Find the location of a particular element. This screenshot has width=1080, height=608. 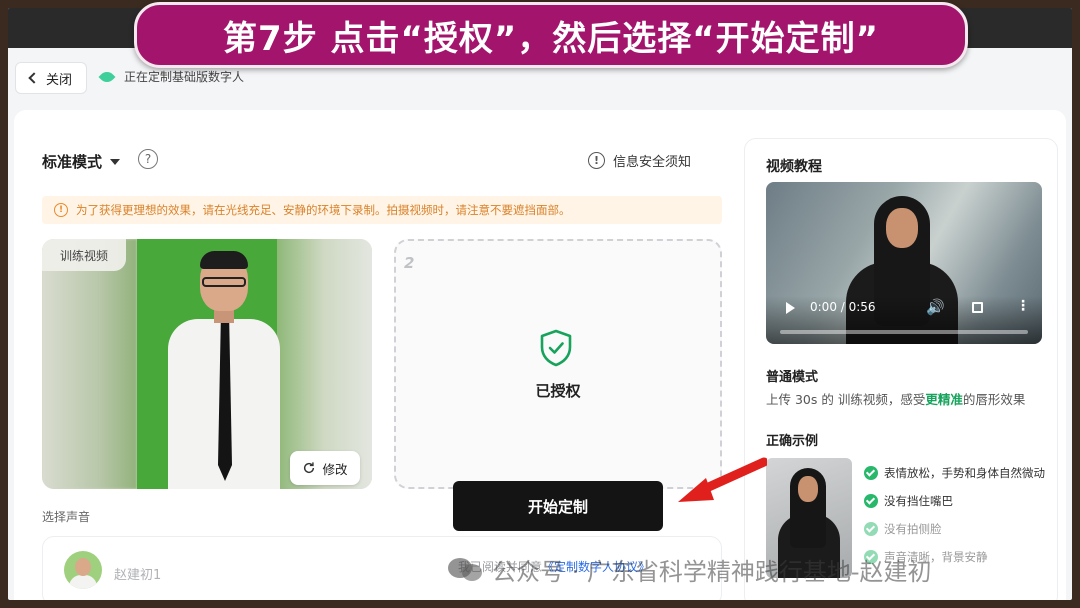

warning-icon: ! is located at coordinates (61, 210).